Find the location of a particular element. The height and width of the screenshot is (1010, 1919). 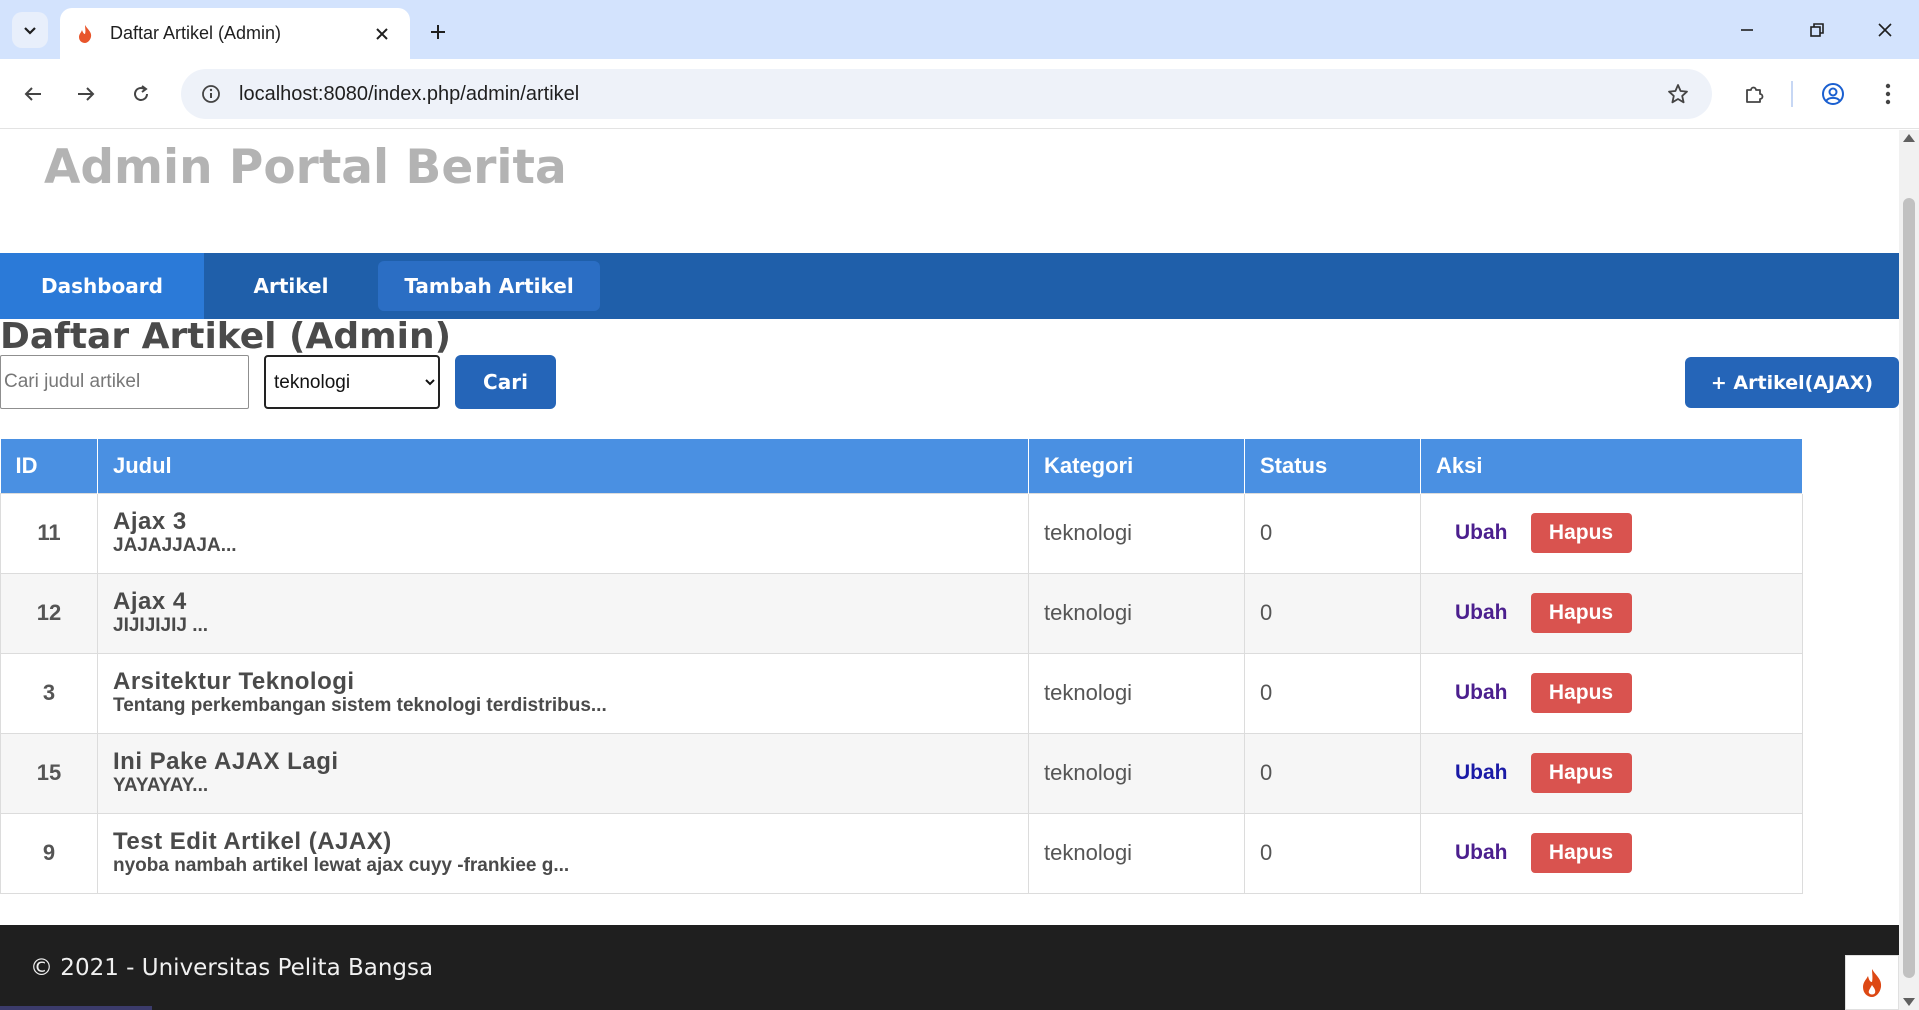

debug-toolbar-button is located at coordinates (1872, 982).